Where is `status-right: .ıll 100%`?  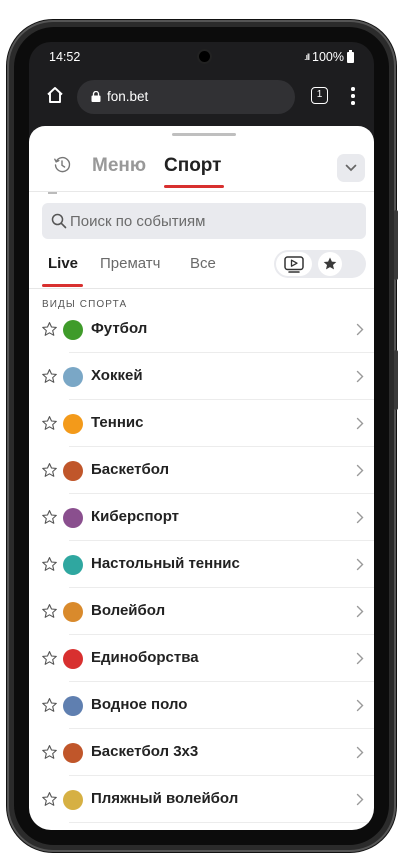 status-right: .ıll 100% is located at coordinates (329, 56).